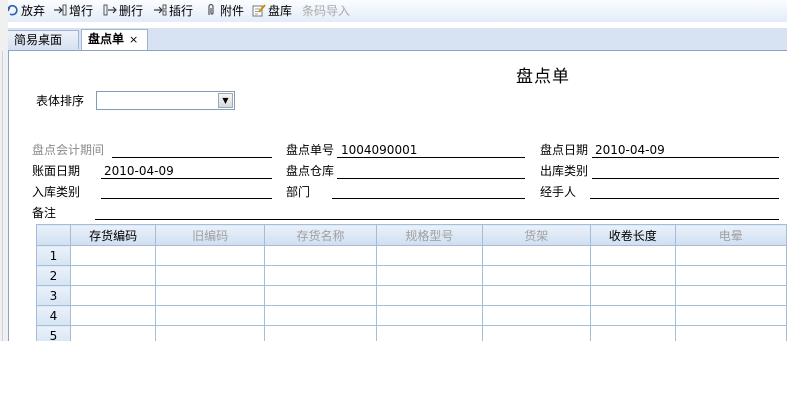 This screenshot has width=787, height=400. Describe the element at coordinates (630, 150) in the screenshot. I see `date-field: 2010-04-09` at that location.